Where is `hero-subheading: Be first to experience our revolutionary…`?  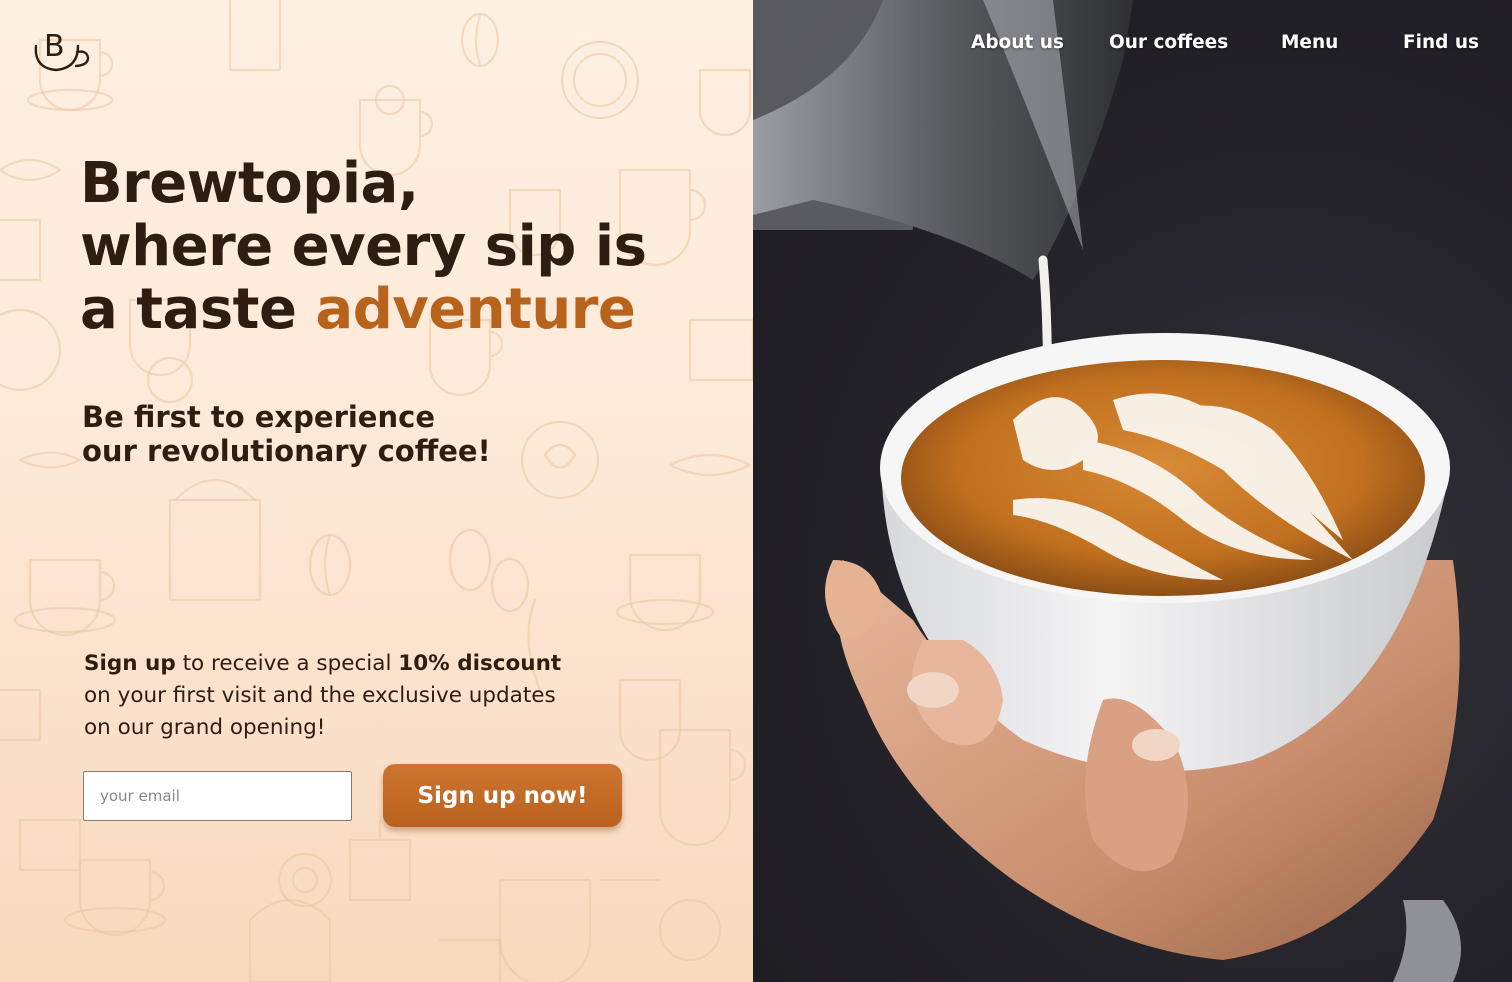 hero-subheading: Be first to experience our revolutionary… is located at coordinates (382, 434).